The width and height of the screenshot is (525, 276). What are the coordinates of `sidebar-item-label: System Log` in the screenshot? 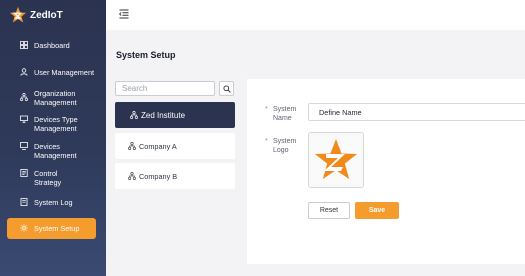 It's located at (53, 202).